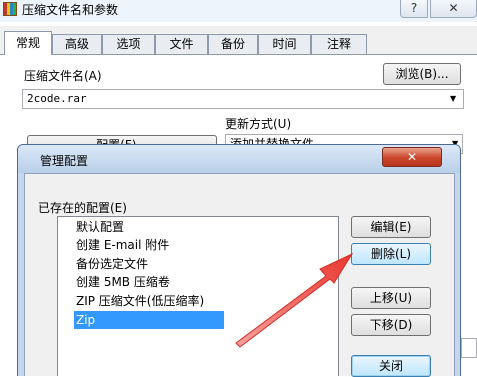 The image size is (477, 377). What do you see at coordinates (149, 320) in the screenshot?
I see `selection-highlight` at bounding box center [149, 320].